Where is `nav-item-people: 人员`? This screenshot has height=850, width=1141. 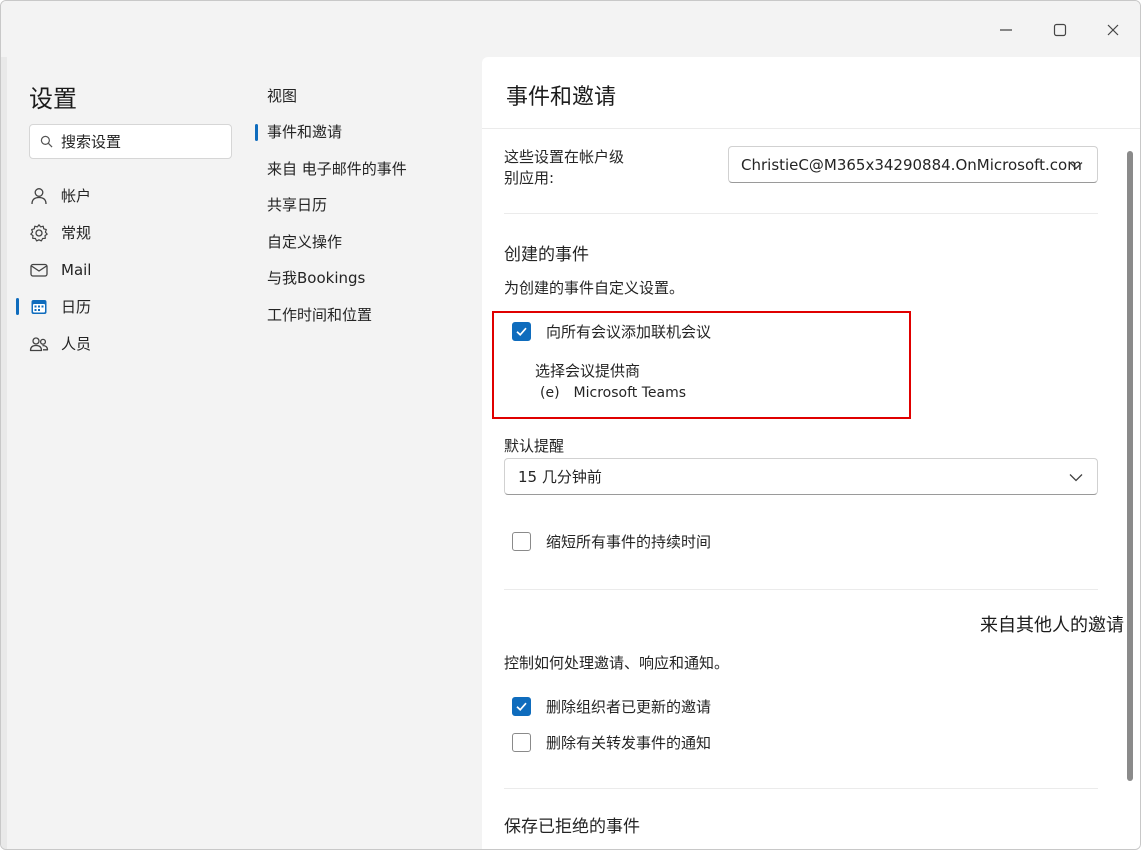 nav-item-people: 人员 is located at coordinates (136, 343).